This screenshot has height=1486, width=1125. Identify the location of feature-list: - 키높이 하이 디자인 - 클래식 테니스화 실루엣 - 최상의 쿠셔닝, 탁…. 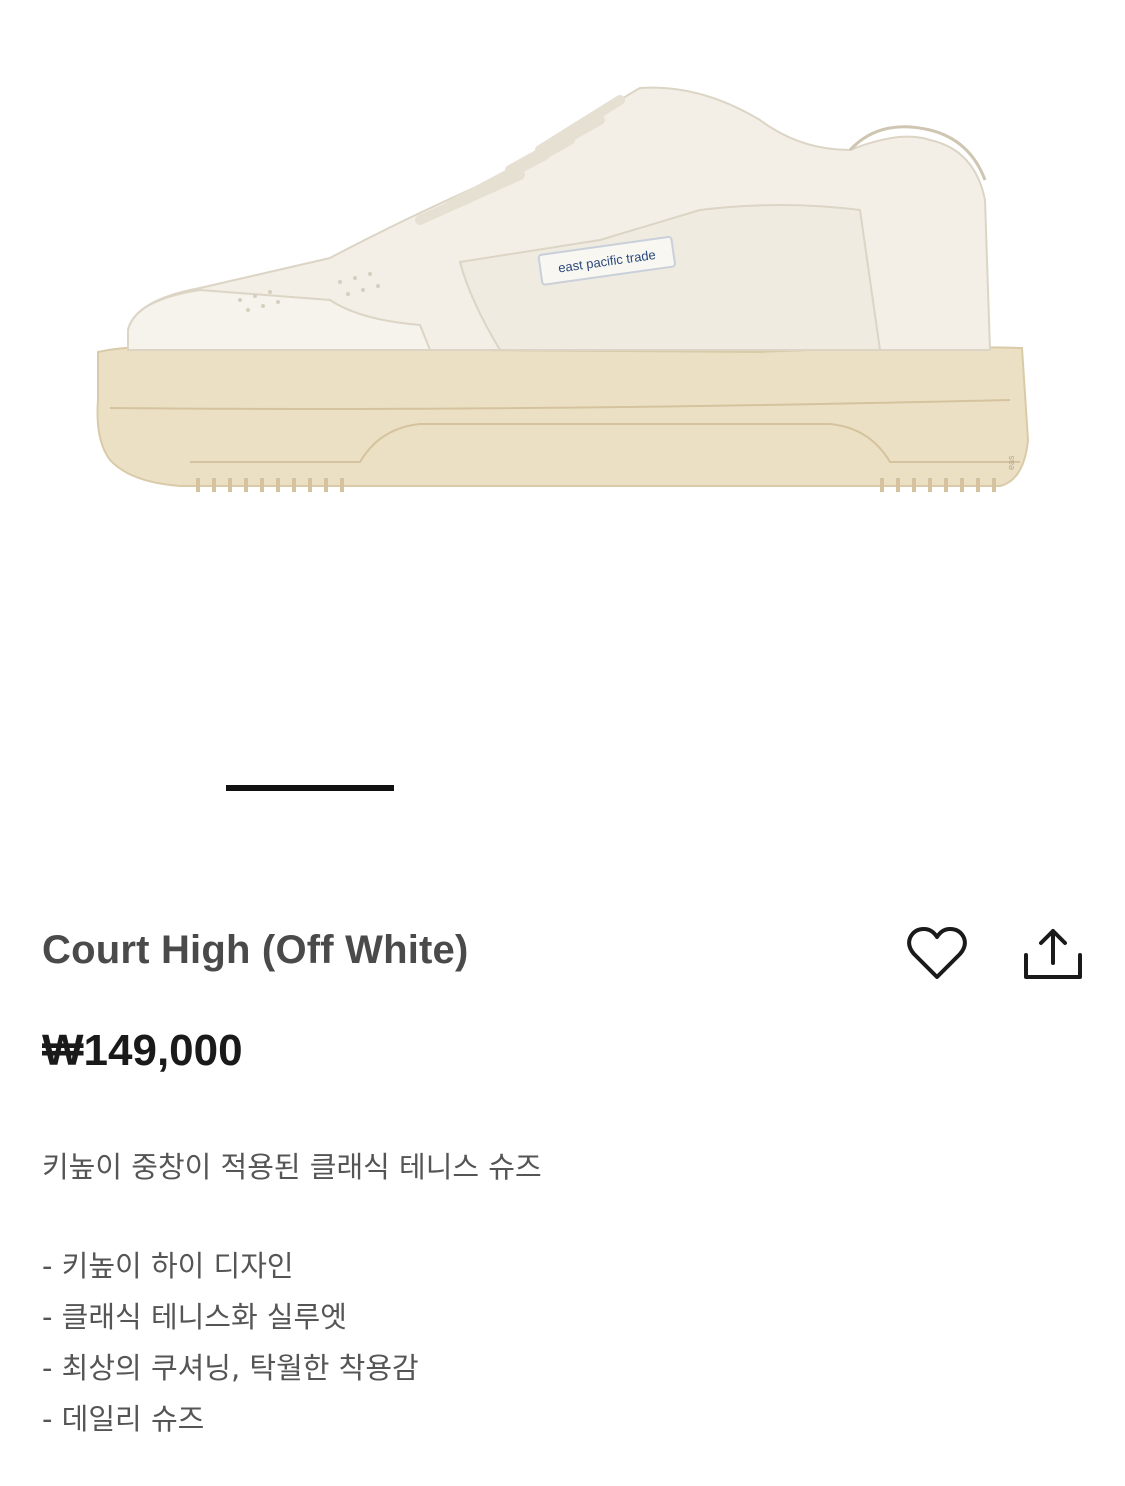
(230, 1347).